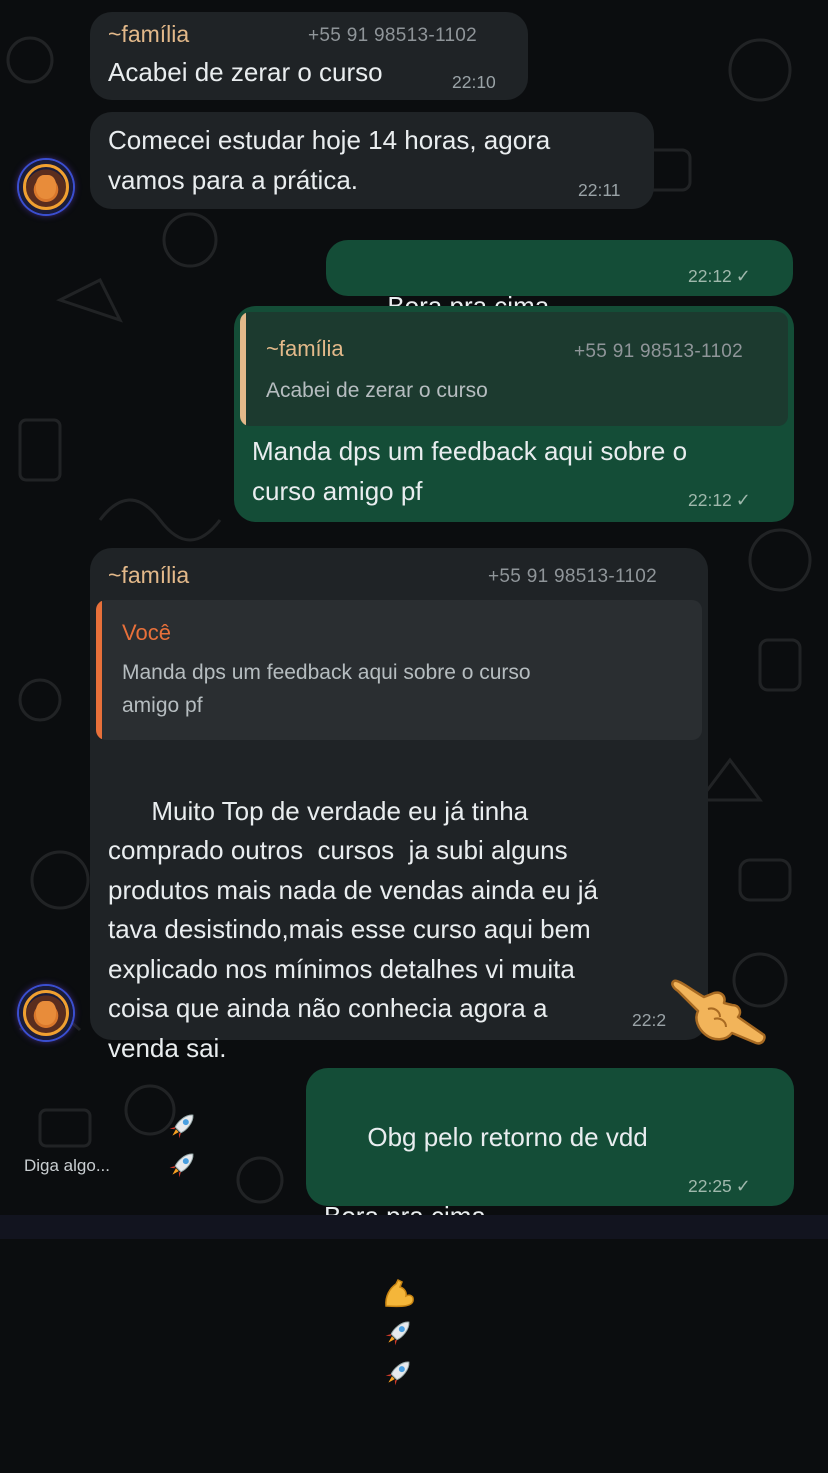  Describe the element at coordinates (399, 1292) in the screenshot. I see `flexed-biceps-icon` at that location.